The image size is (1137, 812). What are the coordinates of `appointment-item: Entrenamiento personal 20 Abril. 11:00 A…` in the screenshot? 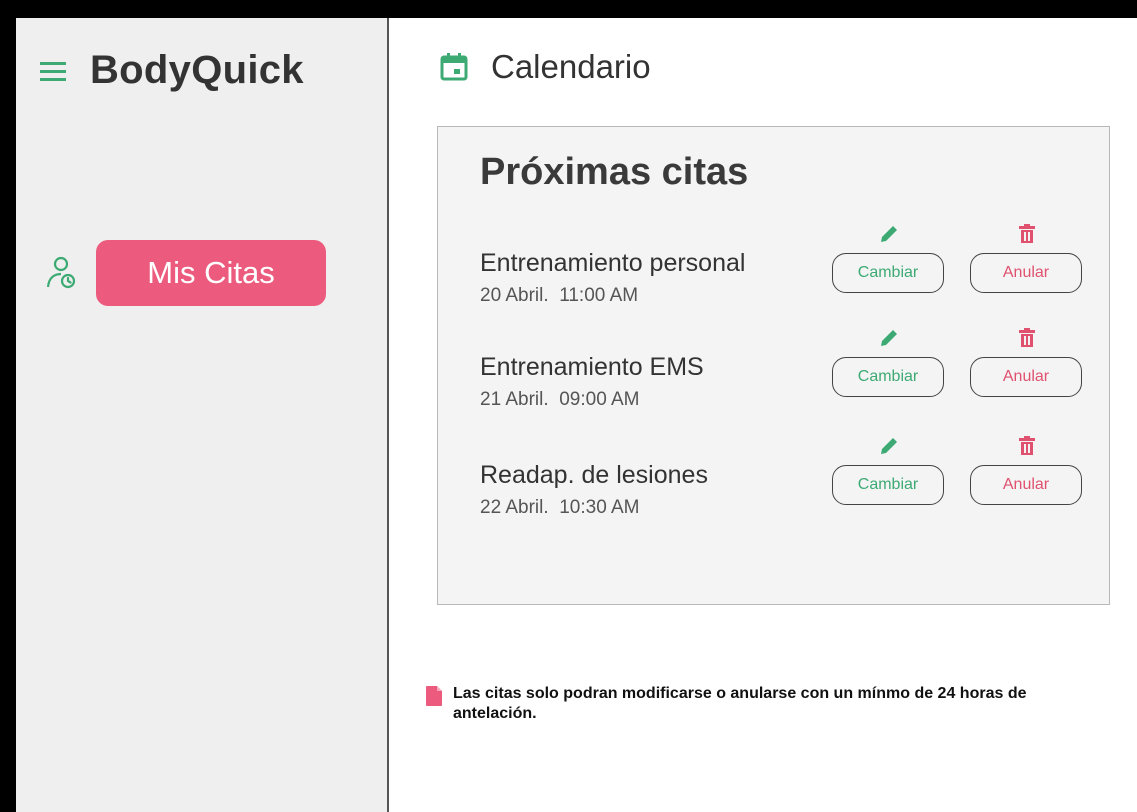 It's located at (785, 273).